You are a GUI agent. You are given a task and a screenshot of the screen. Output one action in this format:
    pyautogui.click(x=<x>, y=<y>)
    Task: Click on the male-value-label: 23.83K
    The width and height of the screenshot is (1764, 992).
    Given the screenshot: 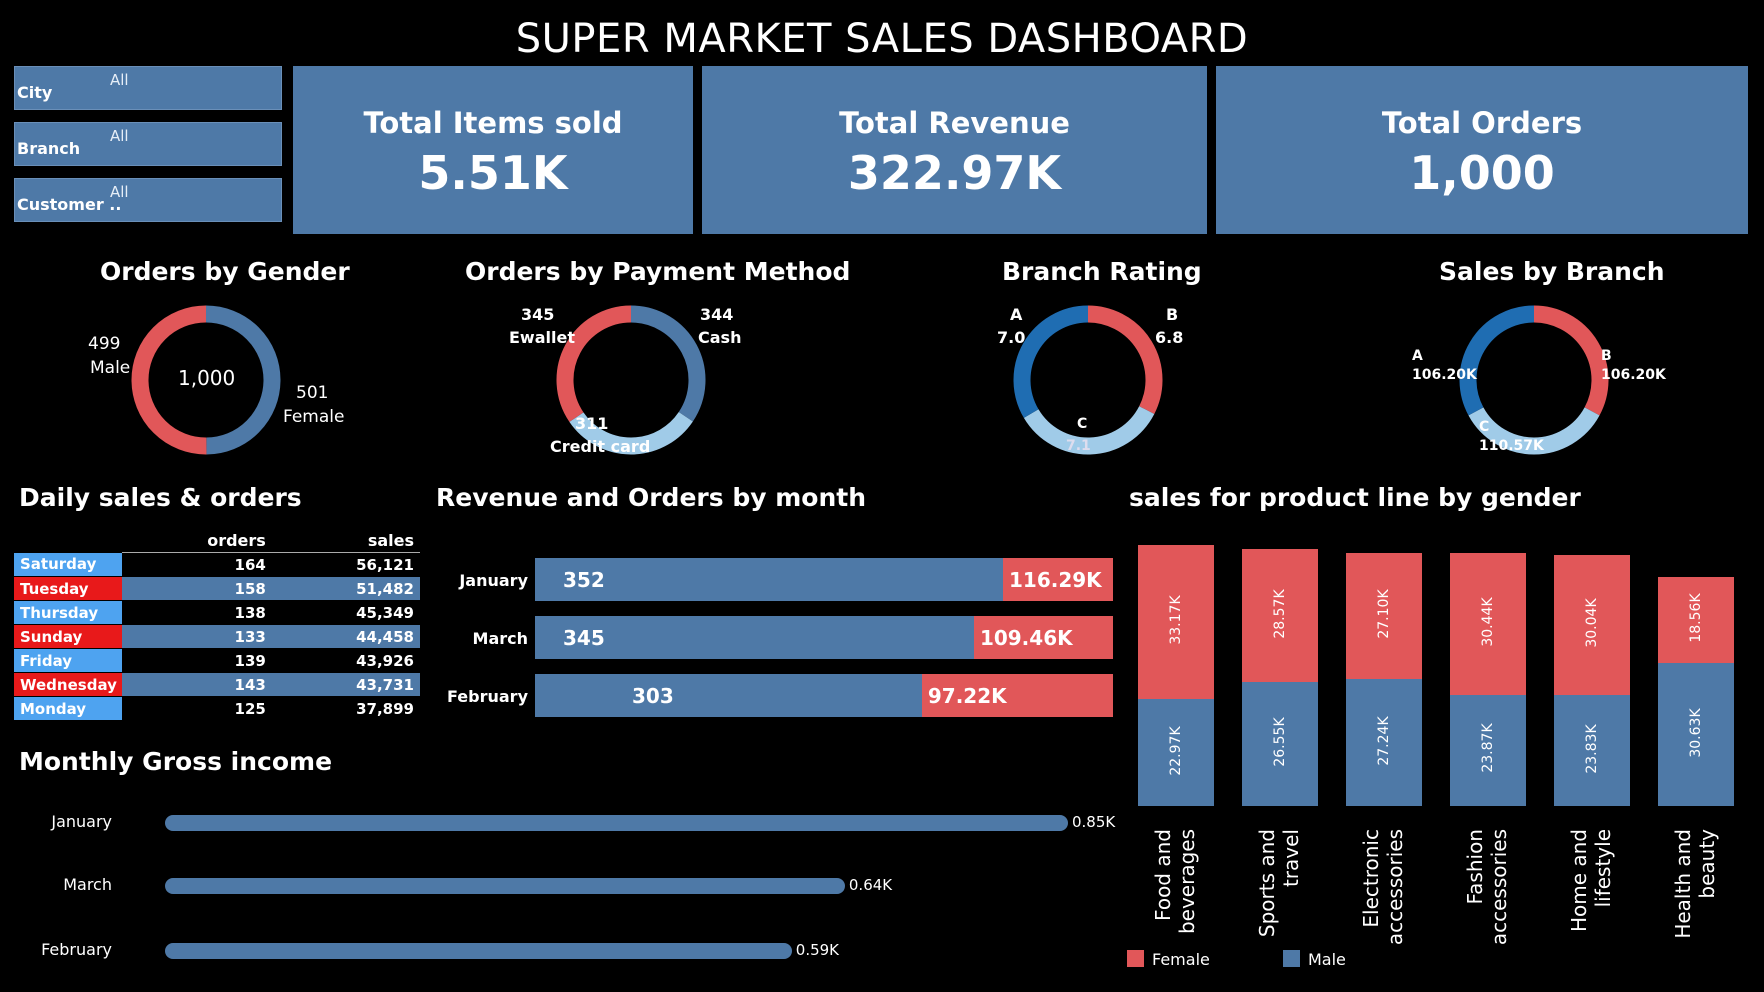 What is the action you would take?
    pyautogui.click(x=1592, y=748)
    